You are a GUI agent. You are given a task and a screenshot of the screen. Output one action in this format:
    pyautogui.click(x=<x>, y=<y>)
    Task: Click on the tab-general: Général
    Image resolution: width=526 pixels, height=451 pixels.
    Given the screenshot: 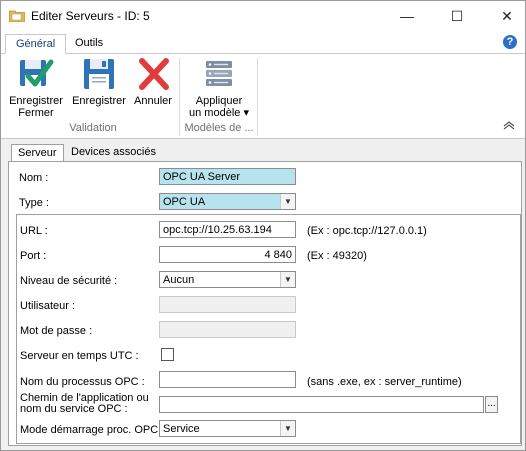 What is the action you would take?
    pyautogui.click(x=36, y=44)
    